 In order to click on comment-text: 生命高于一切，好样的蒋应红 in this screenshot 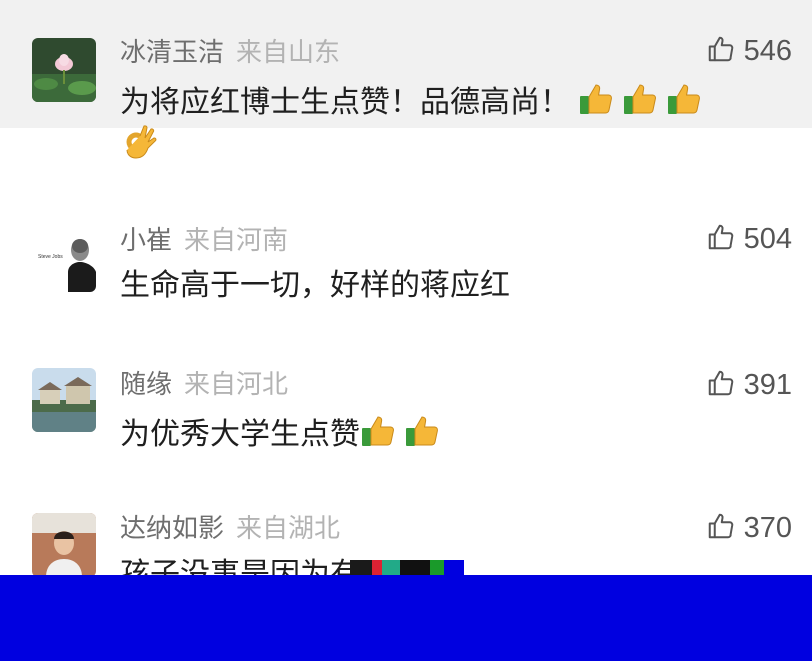, I will do `click(451, 286)`.